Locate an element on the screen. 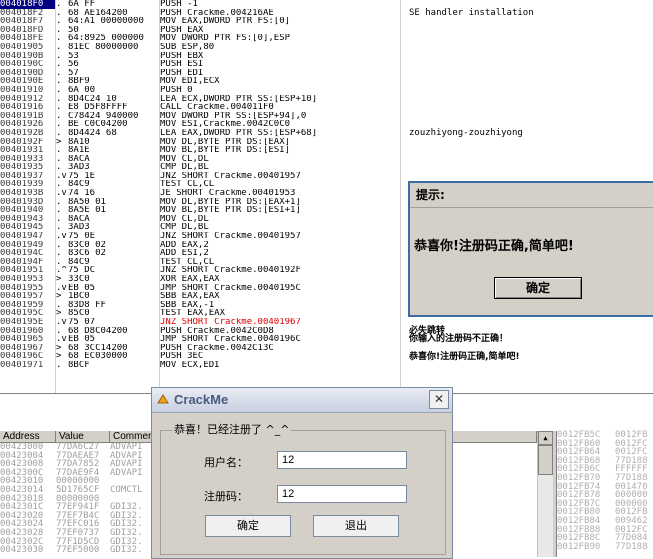 Image resolution: width=653 pixels, height=559 pixels. stack-row: 0012FB90 77D188 is located at coordinates (605, 547).